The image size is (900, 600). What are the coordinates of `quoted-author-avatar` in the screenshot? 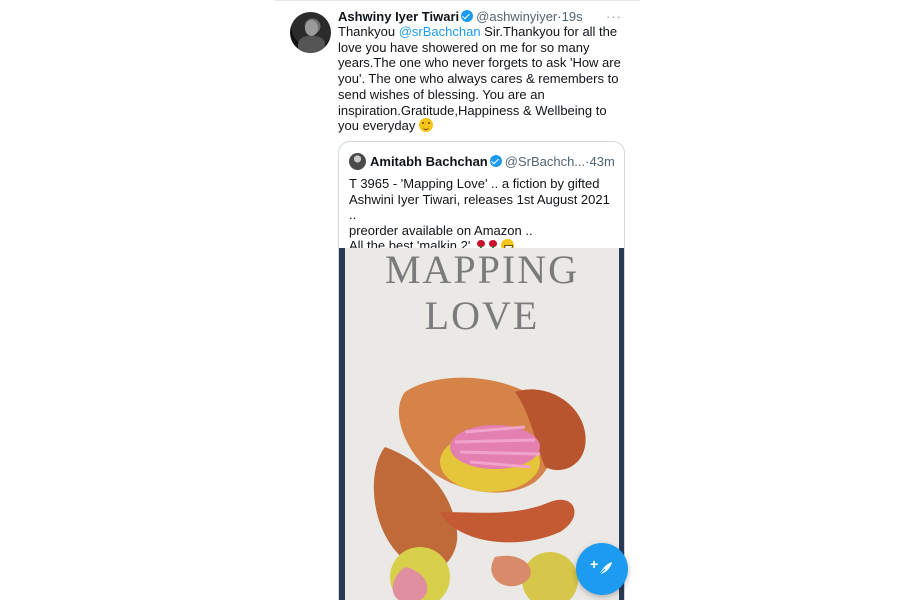 It's located at (357, 161).